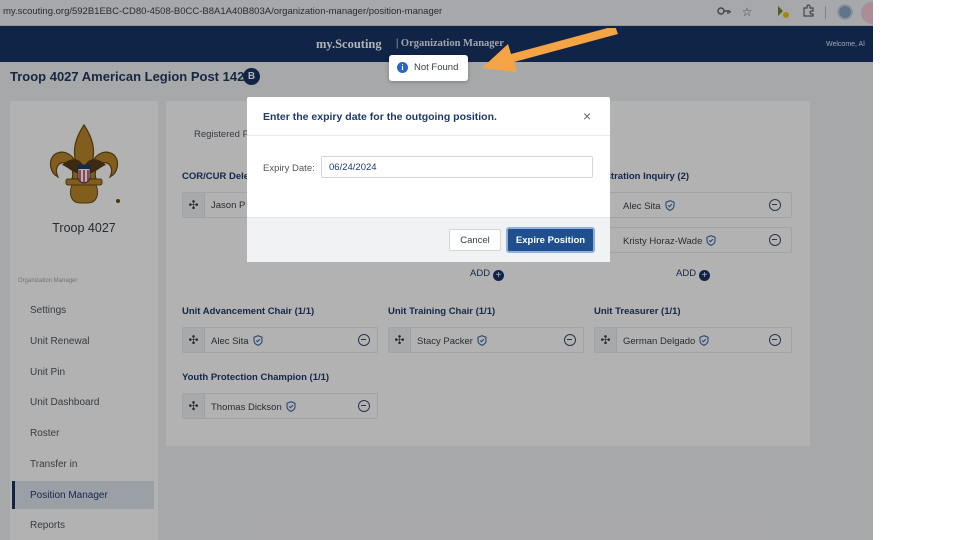 This screenshot has width=960, height=540. Describe the element at coordinates (436, 67) in the screenshot. I see `toast-message: Not Found` at that location.